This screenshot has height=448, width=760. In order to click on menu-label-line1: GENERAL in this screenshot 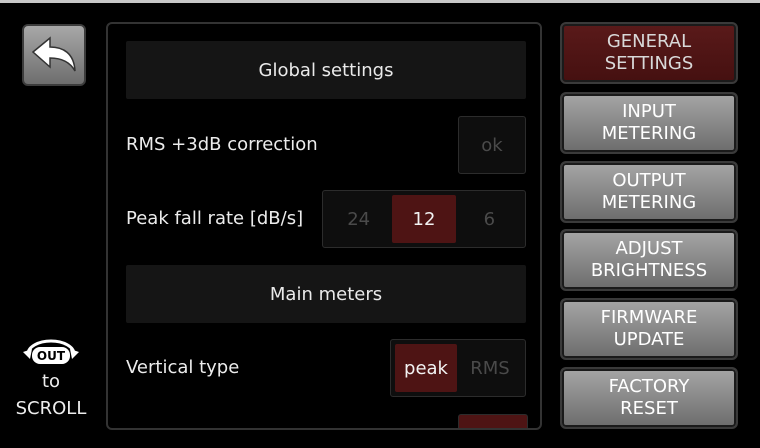, I will do `click(649, 41)`.